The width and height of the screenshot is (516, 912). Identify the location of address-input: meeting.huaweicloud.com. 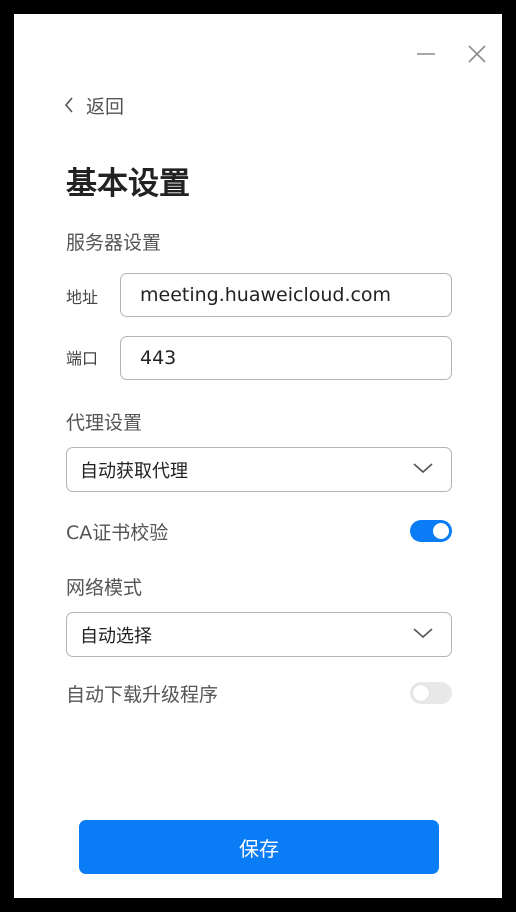
(286, 295).